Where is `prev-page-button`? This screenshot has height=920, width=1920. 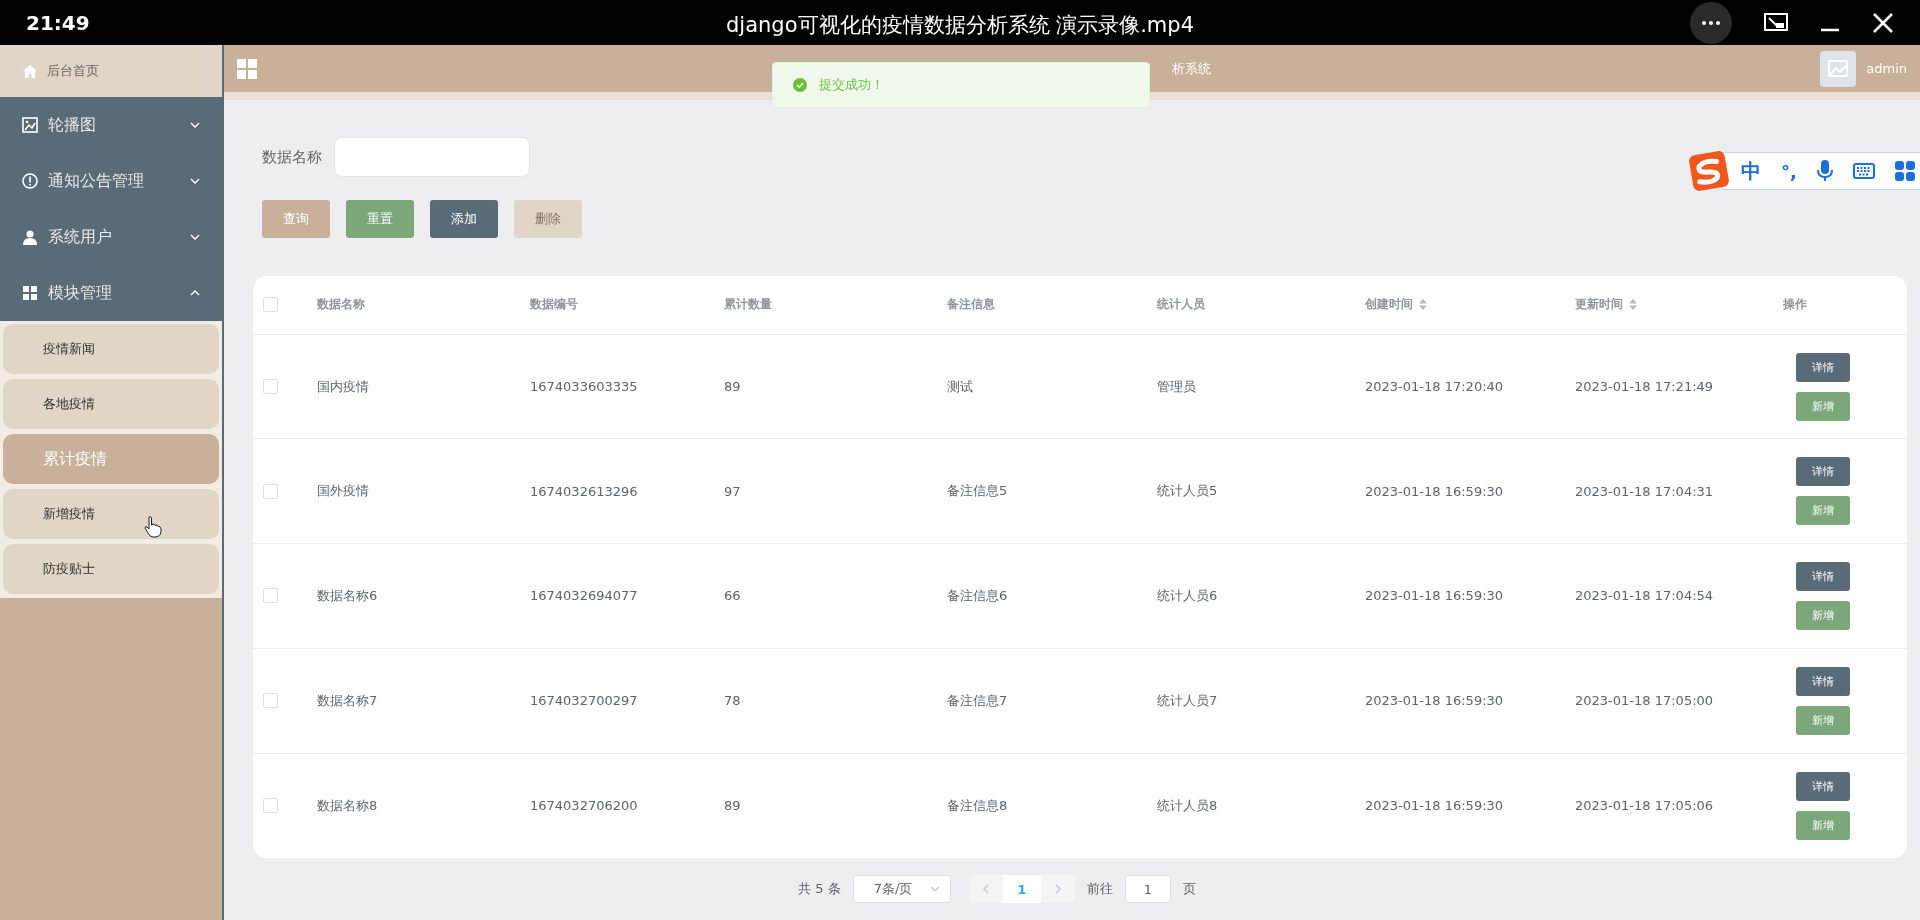 prev-page-button is located at coordinates (985, 889).